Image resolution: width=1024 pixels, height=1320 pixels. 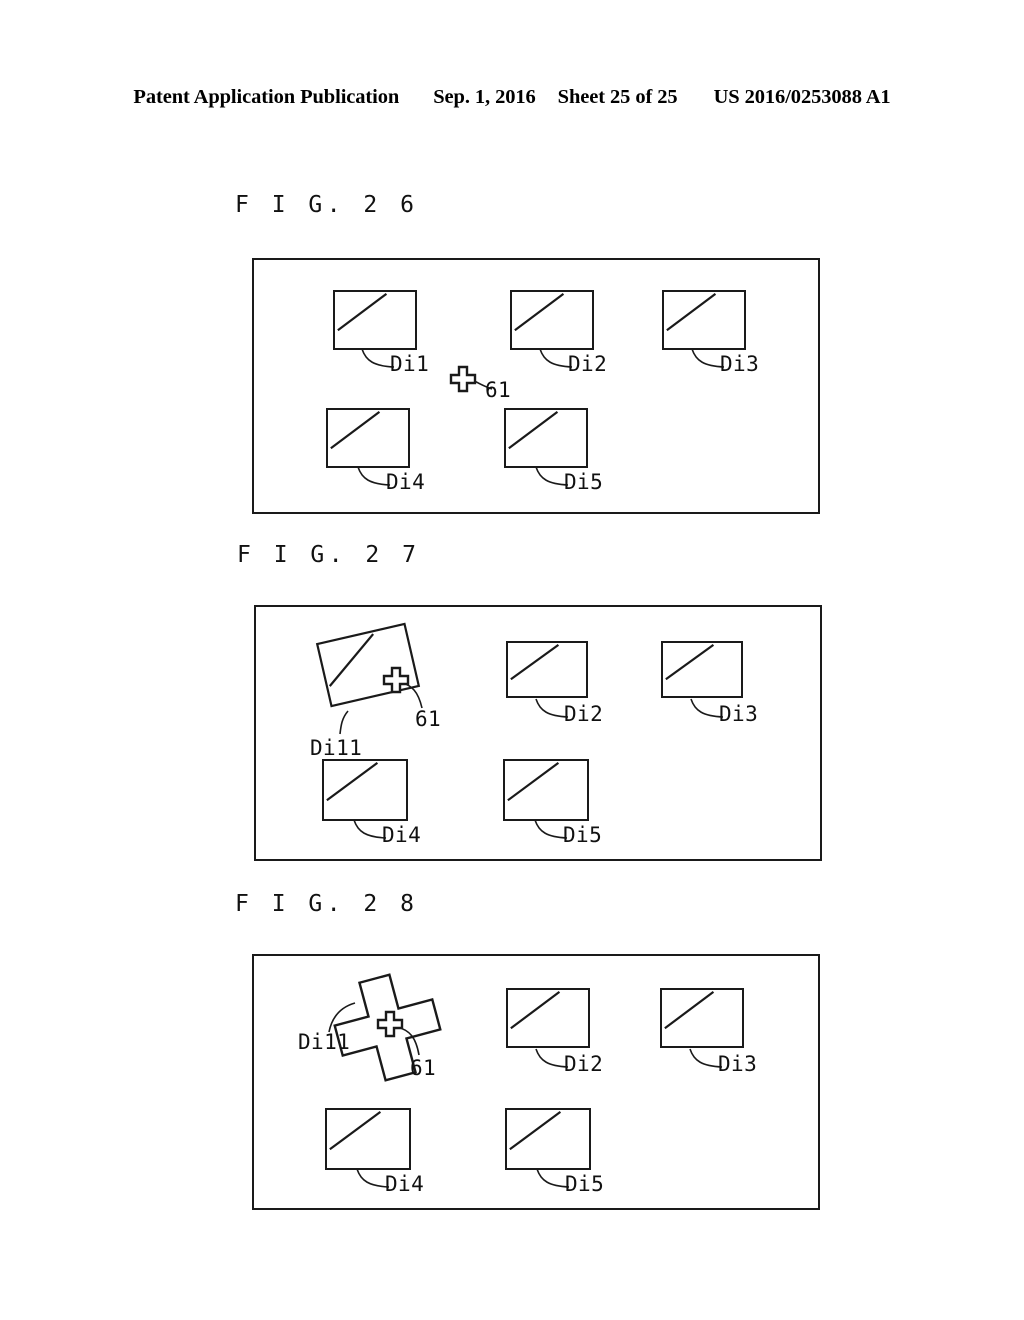 I want to click on thumbnail-di1-diagonal-icon, so click(x=375, y=320).